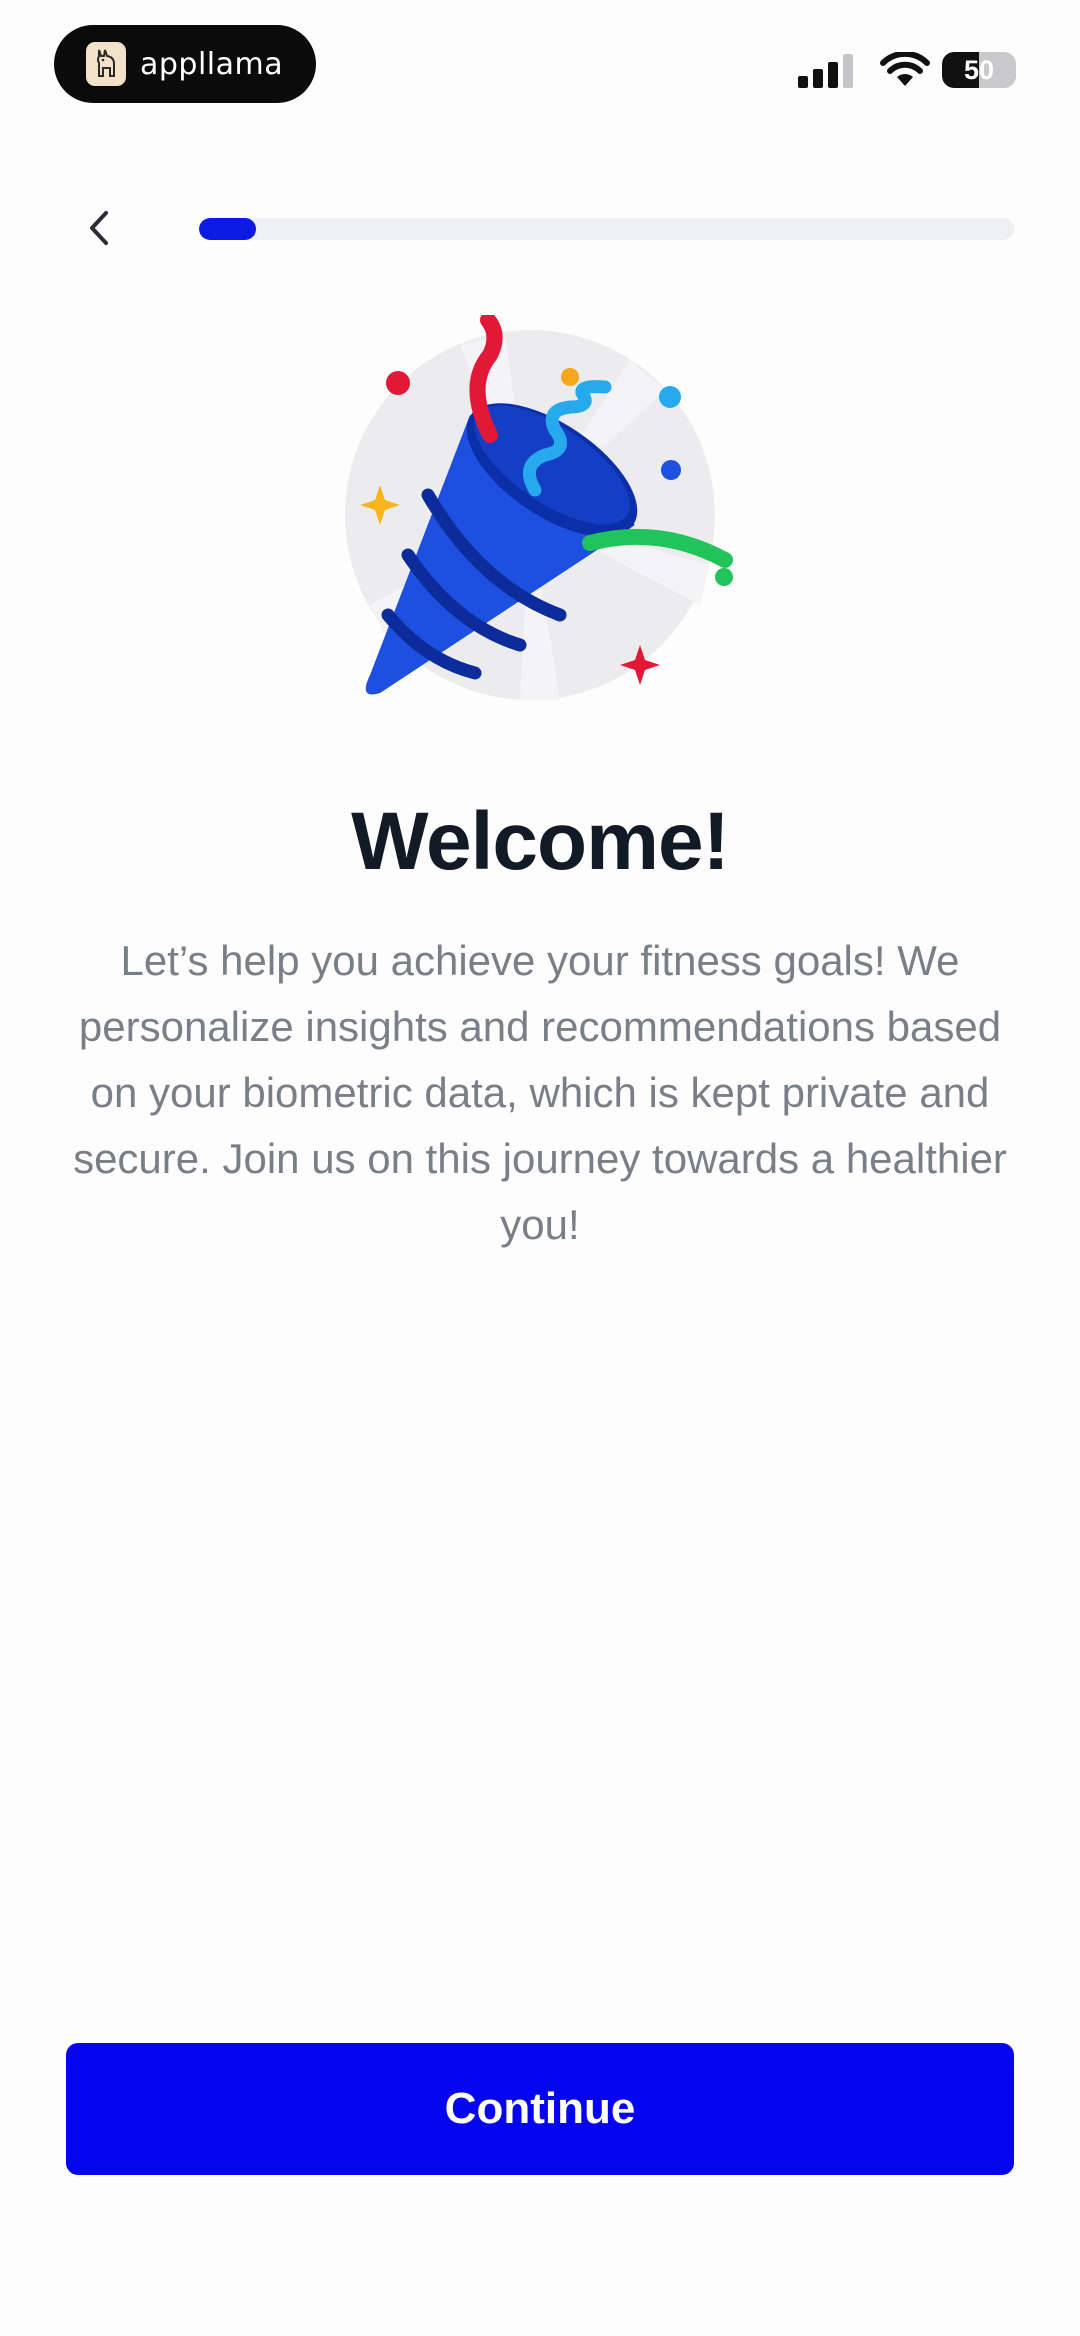  I want to click on party-popper-icon, so click(539, 507).